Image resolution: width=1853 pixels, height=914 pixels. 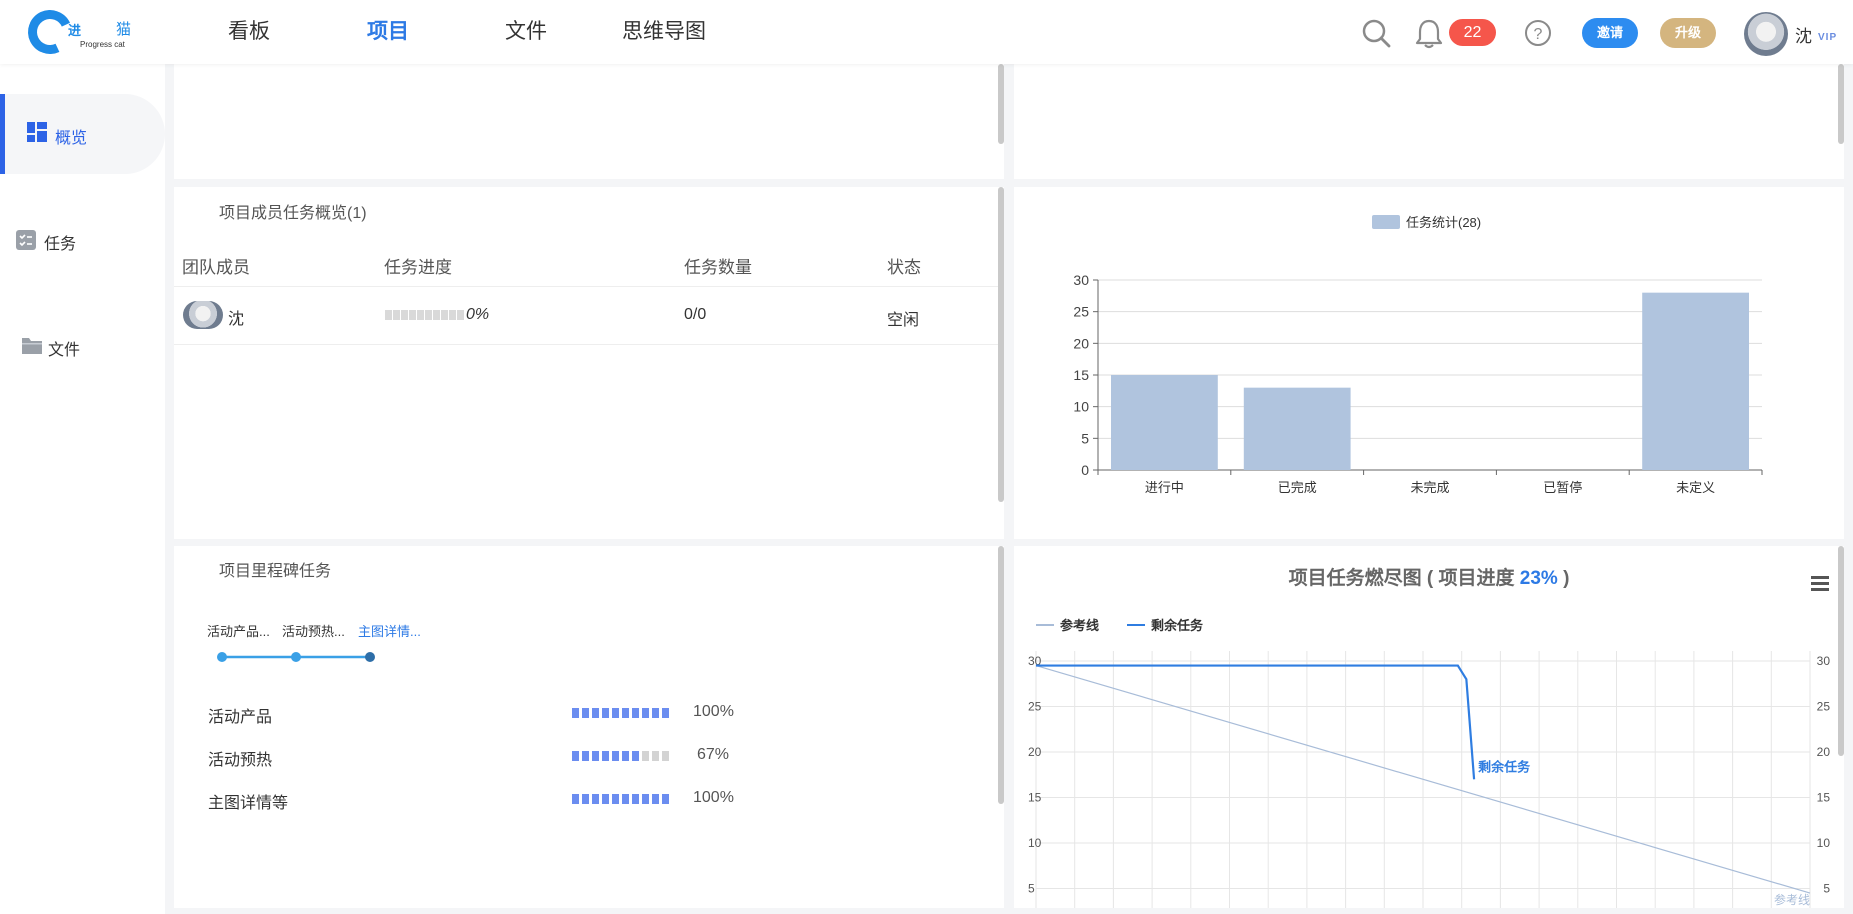 What do you see at coordinates (275, 571) in the screenshot?
I see `milestone-panel-title: 项目里程碑任务` at bounding box center [275, 571].